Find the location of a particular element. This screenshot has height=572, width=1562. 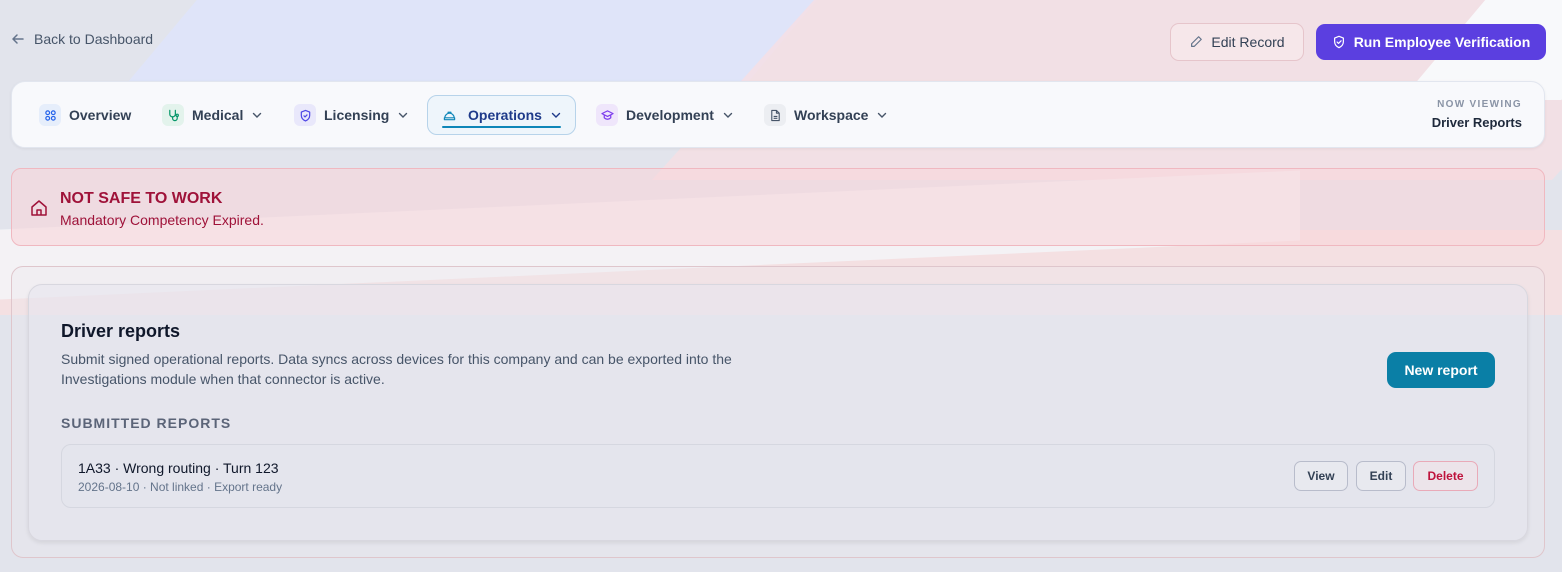

active-tab-indicator is located at coordinates (501, 127).